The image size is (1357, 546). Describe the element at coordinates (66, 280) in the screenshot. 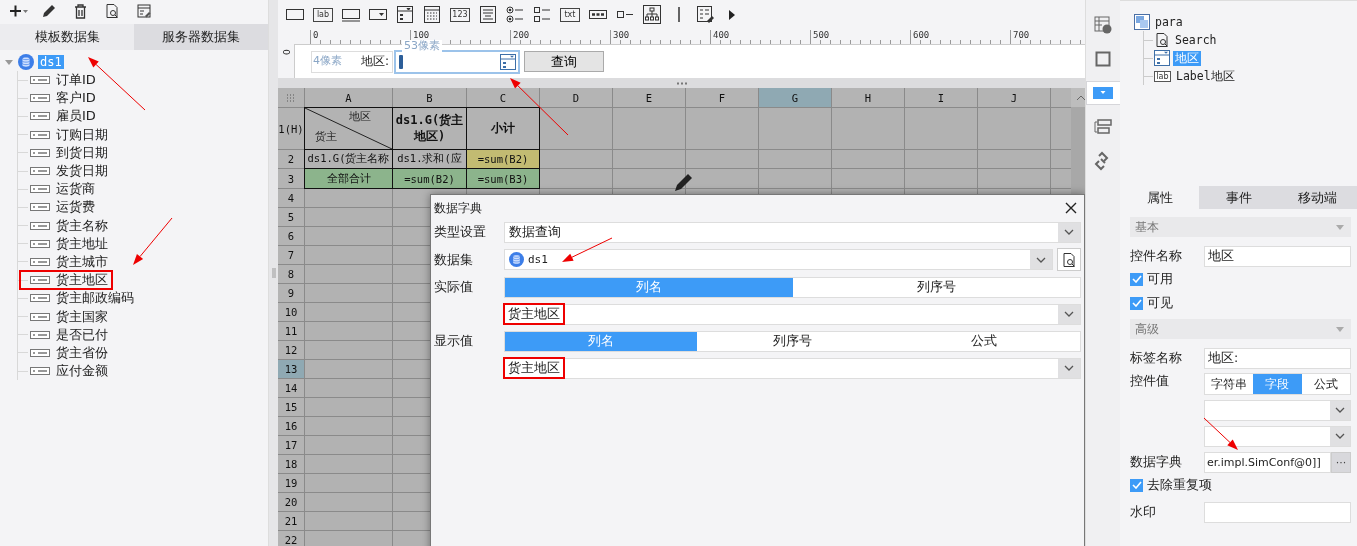

I see `tree-item: 货主地区` at that location.